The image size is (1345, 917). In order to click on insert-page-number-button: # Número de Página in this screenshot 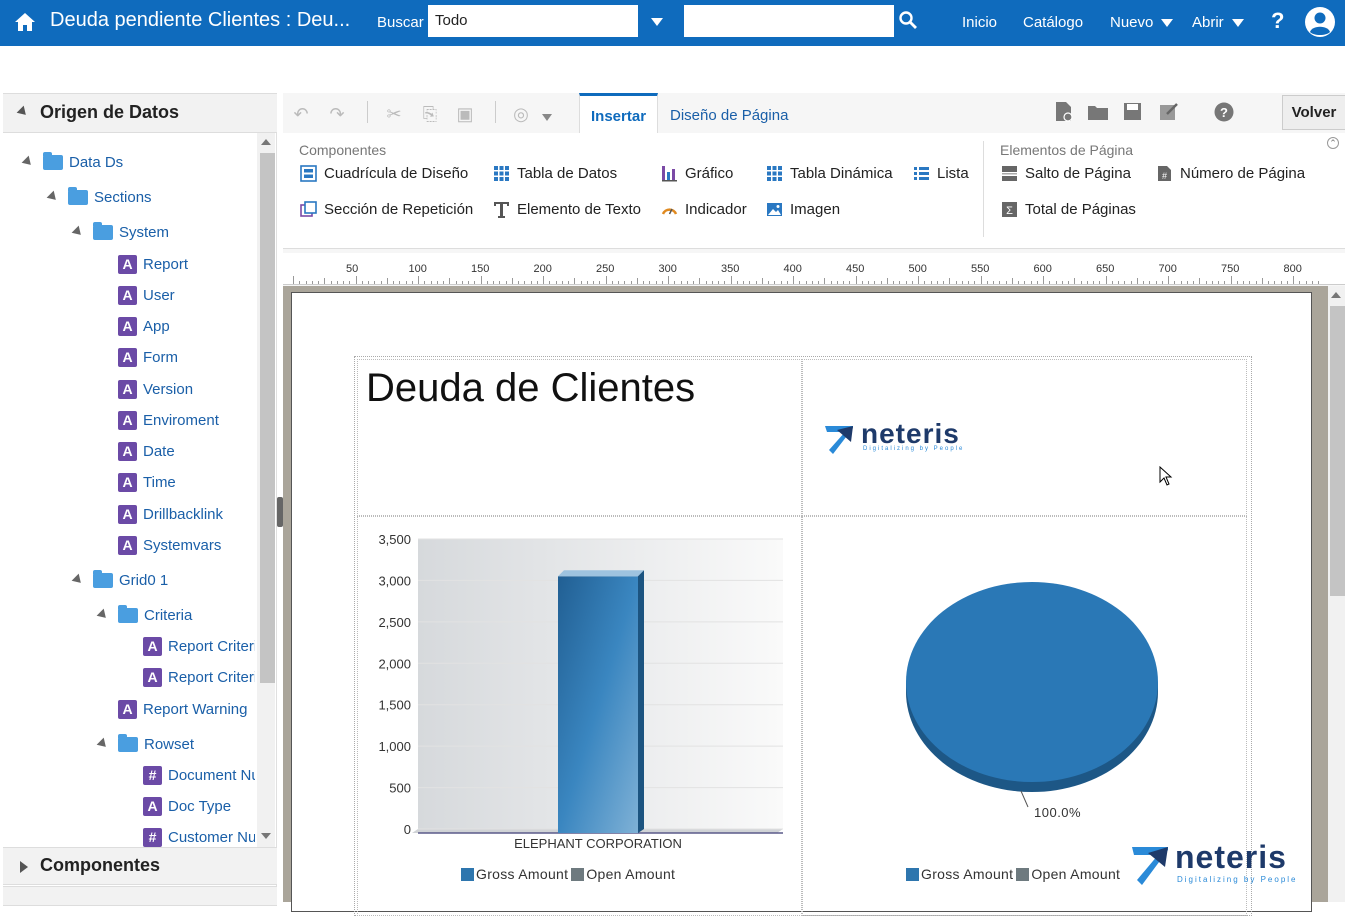, I will do `click(1230, 173)`.